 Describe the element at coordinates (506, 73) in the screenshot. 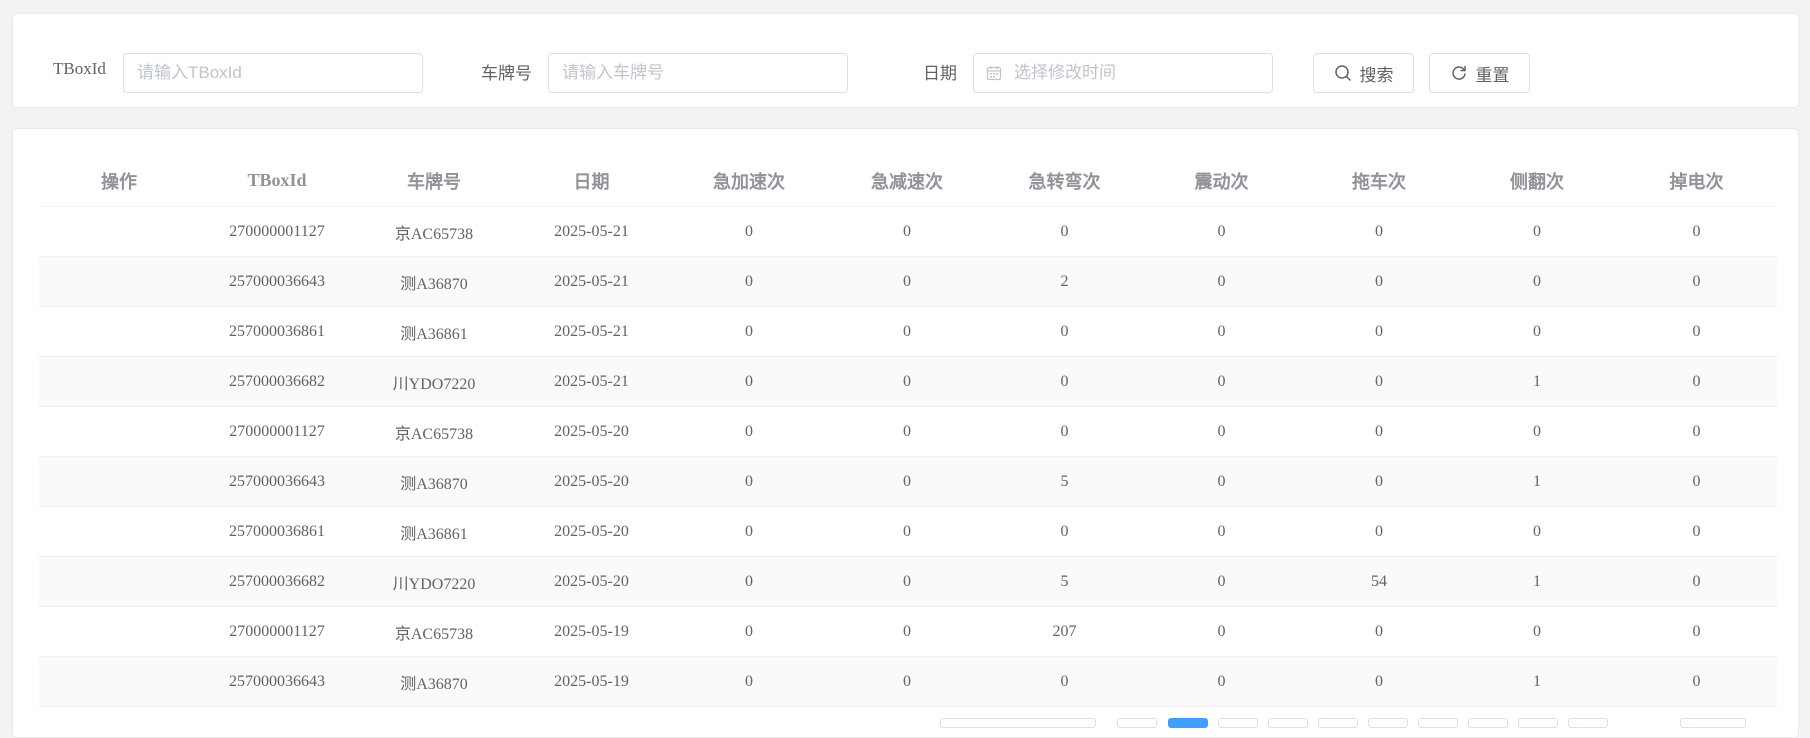

I see `plate-label: 车牌号` at that location.